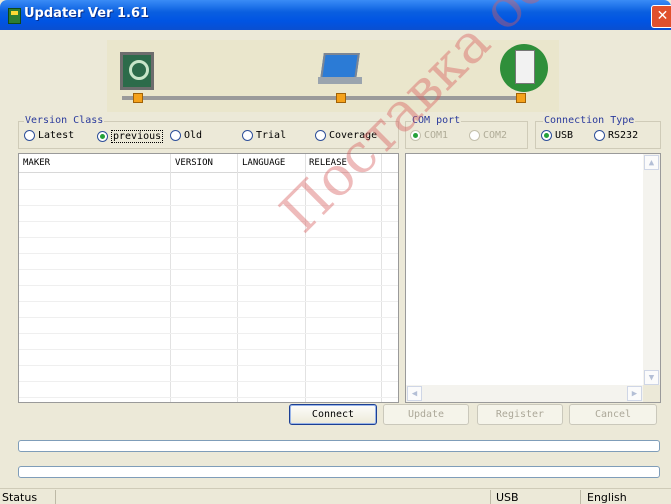 The width and height of the screenshot is (671, 504). Describe the element at coordinates (651, 393) in the screenshot. I see `scrollbar-corner` at that location.